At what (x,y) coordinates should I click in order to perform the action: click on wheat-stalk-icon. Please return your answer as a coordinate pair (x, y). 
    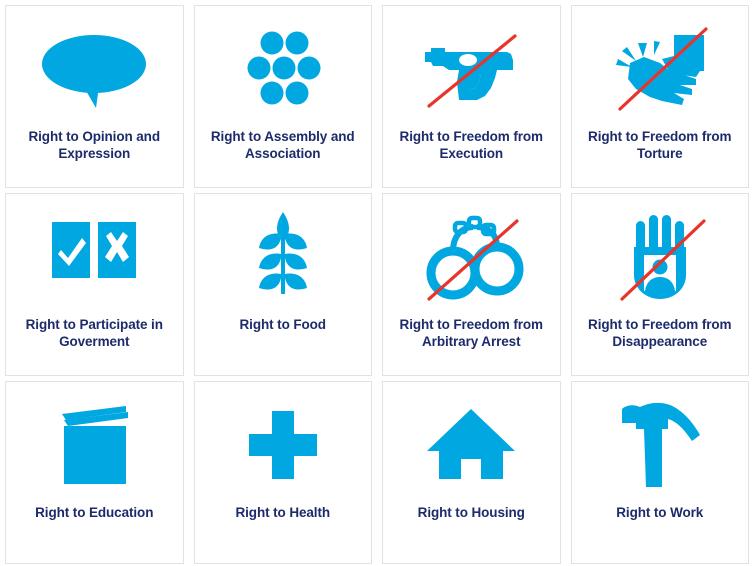
    Looking at the image, I should click on (283, 257).